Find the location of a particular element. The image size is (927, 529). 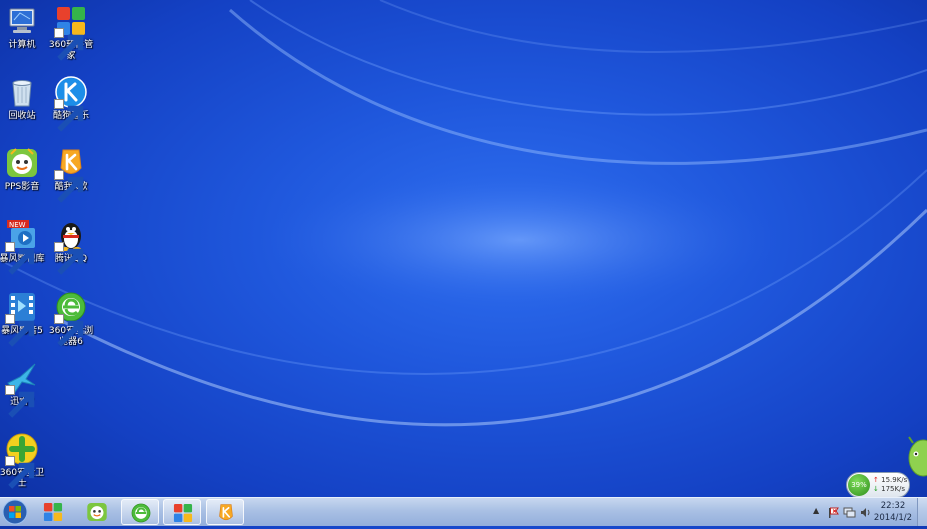

desktop-icon-360-browser: 360安全浏览器6 is located at coordinates (71, 319).